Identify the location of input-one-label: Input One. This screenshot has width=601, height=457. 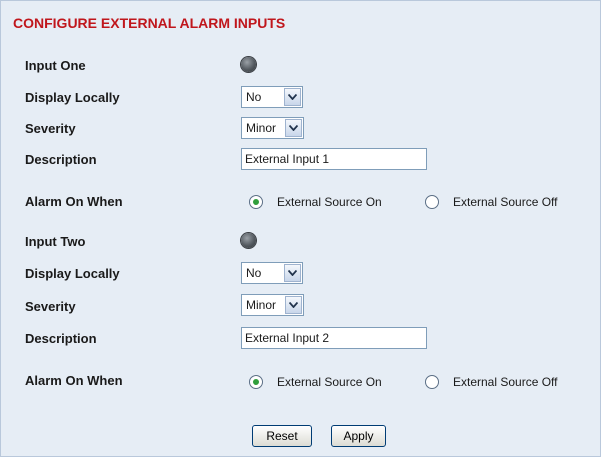
(55, 65).